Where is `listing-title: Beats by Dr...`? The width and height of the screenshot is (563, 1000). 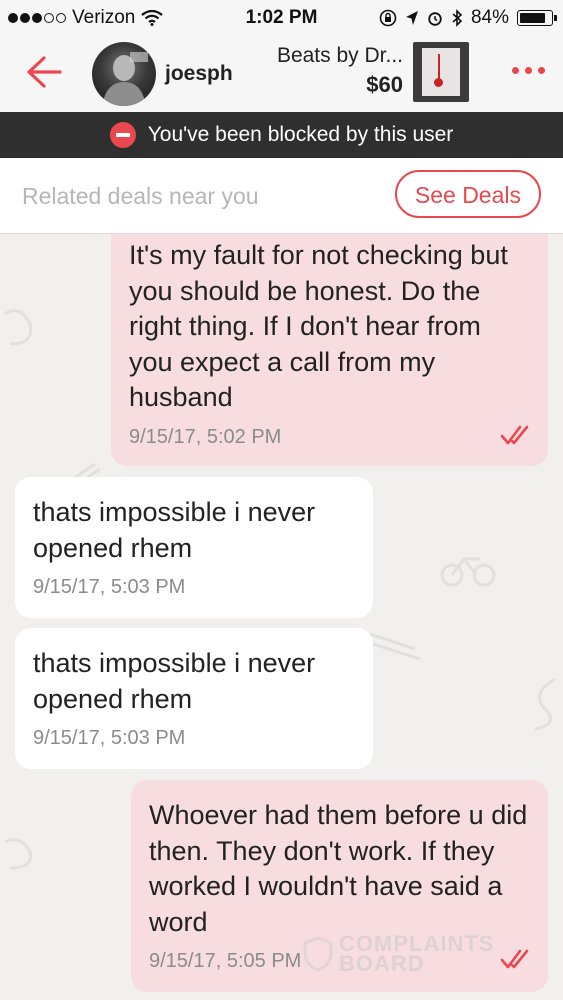
listing-title: Beats by Dr... is located at coordinates (340, 56).